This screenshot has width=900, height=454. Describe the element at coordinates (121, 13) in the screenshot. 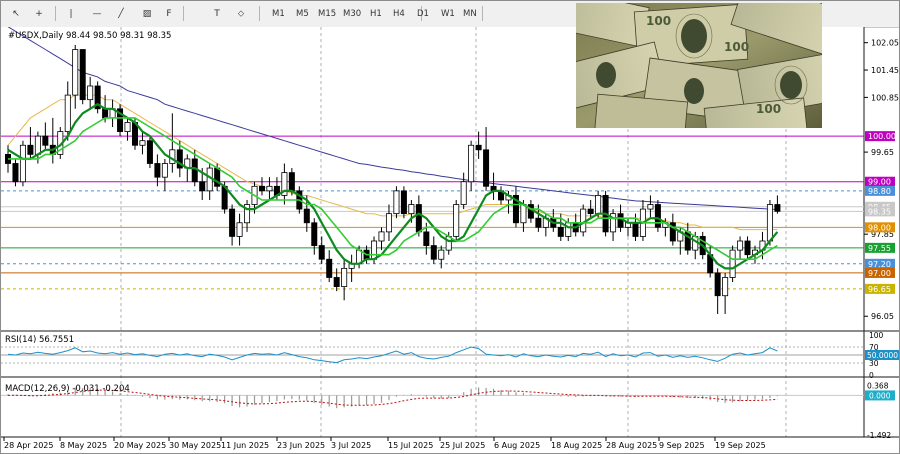

I see `trendline-icon: ╱` at that location.